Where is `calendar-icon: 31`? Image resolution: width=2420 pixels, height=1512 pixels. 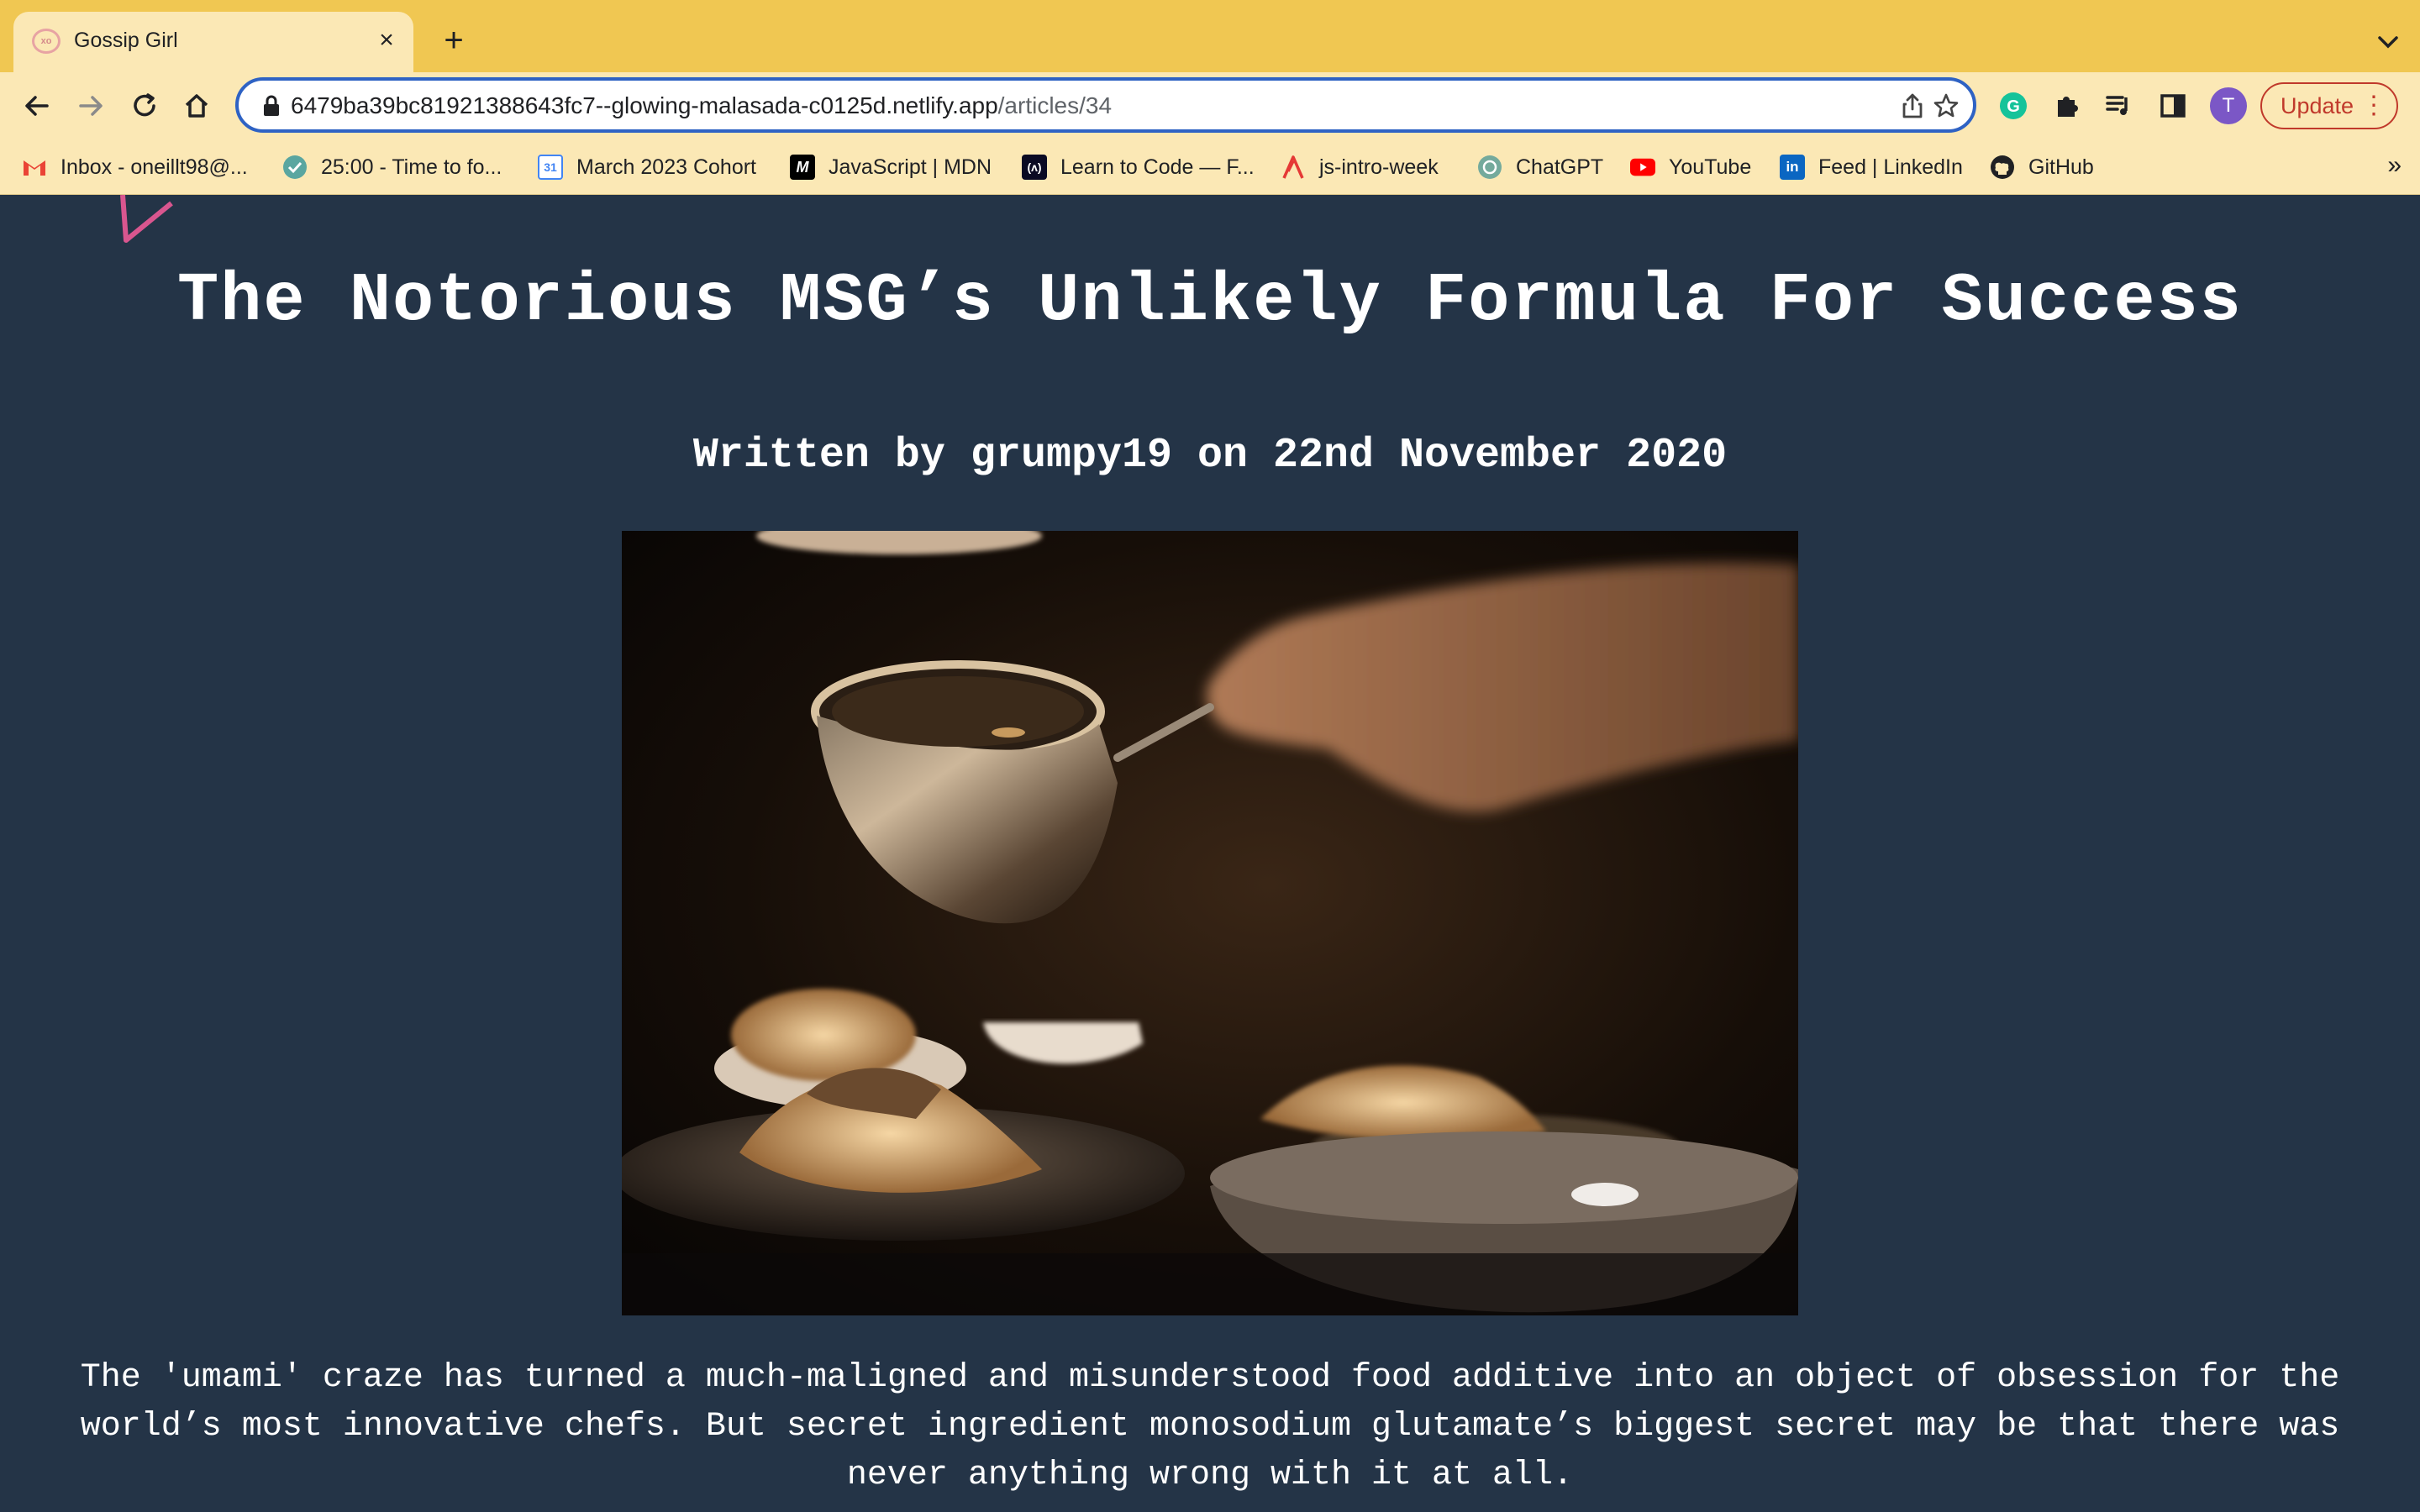 calendar-icon: 31 is located at coordinates (551, 167).